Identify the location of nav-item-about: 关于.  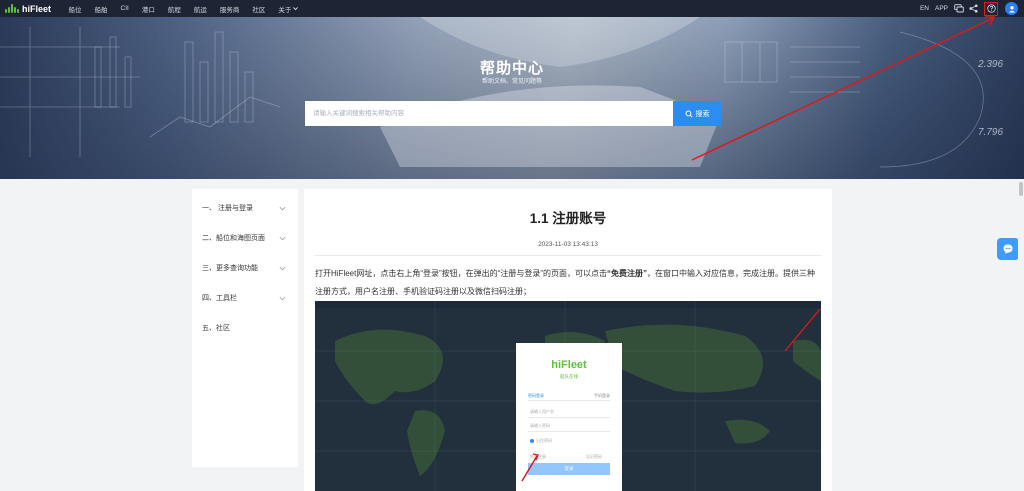
(289, 9).